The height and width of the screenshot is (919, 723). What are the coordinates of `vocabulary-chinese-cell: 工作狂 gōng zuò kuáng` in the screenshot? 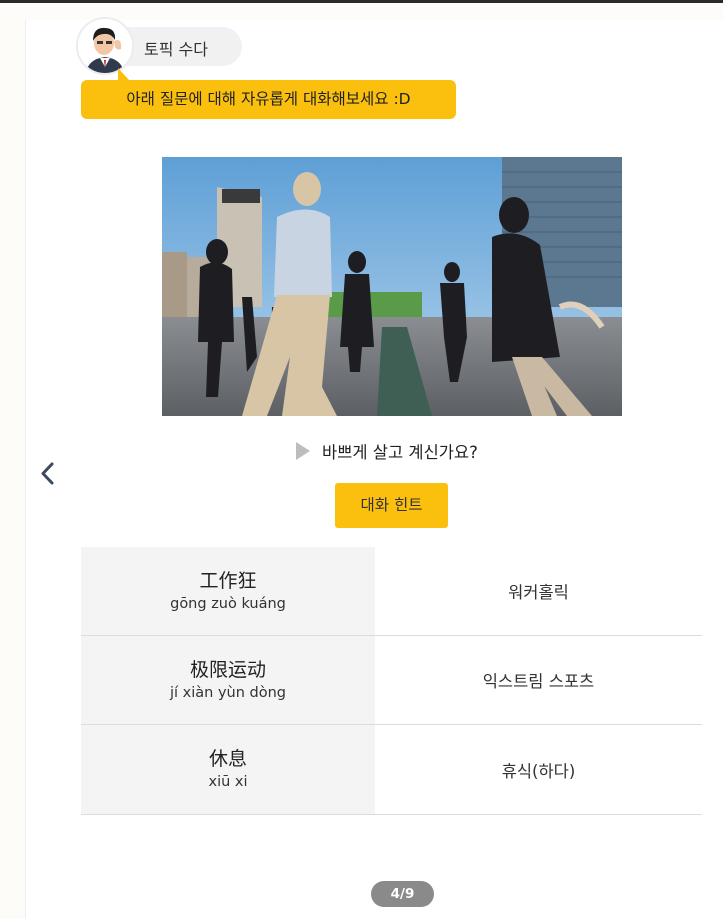 It's located at (228, 591).